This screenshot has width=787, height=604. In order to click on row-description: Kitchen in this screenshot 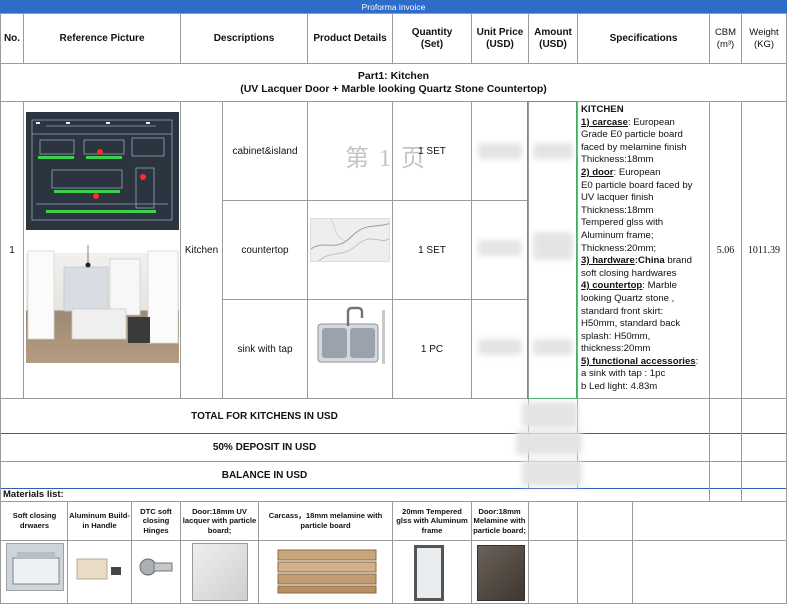, I will do `click(201, 250)`.